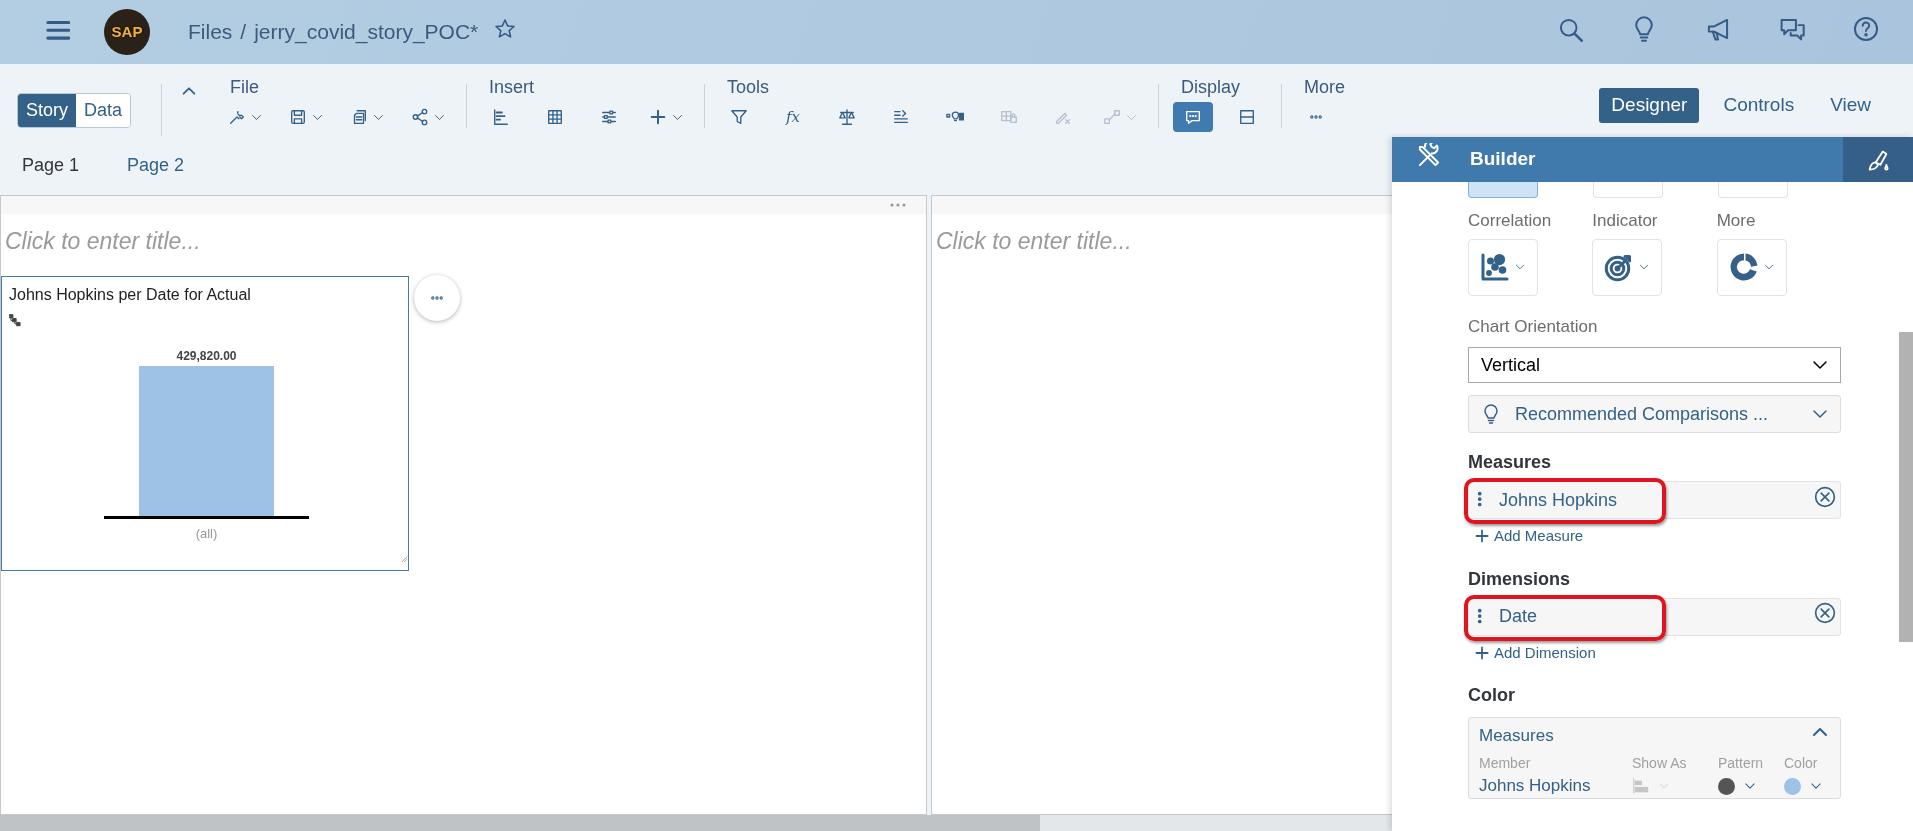 The height and width of the screenshot is (831, 1913). I want to click on table-icon, so click(555, 117).